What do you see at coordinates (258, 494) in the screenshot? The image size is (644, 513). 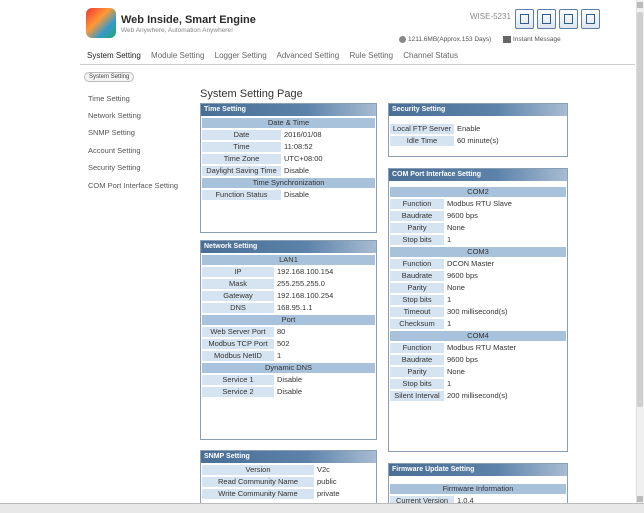 I see `row-label: Write Community Name` at bounding box center [258, 494].